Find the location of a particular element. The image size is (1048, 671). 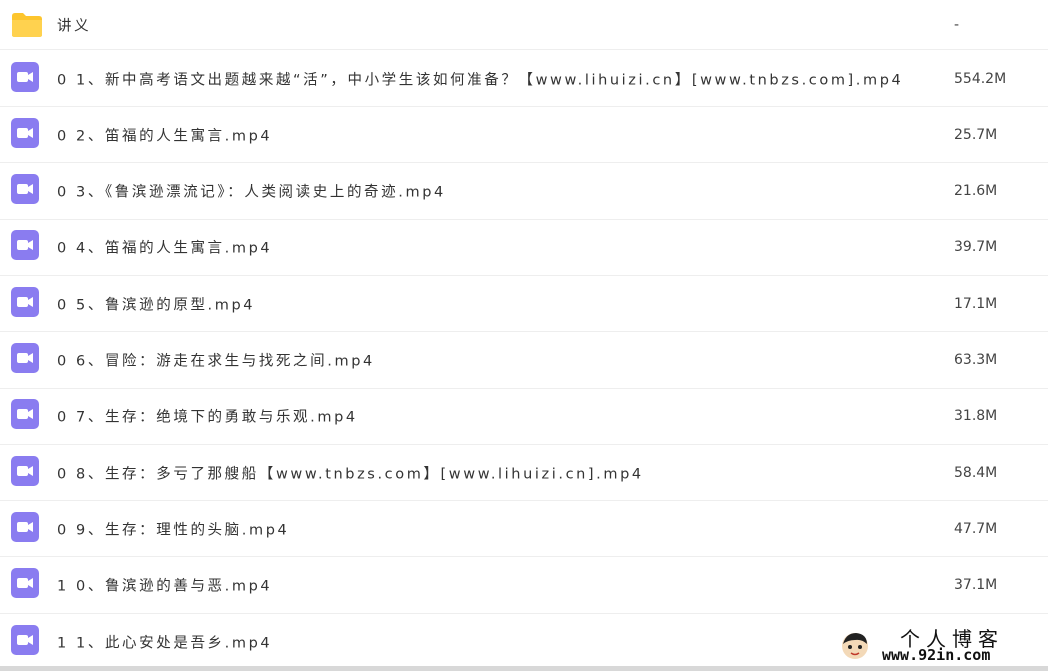

list-item-video-file: 0 4、笛福的人生寓言.mp4 39.7M is located at coordinates (524, 248).